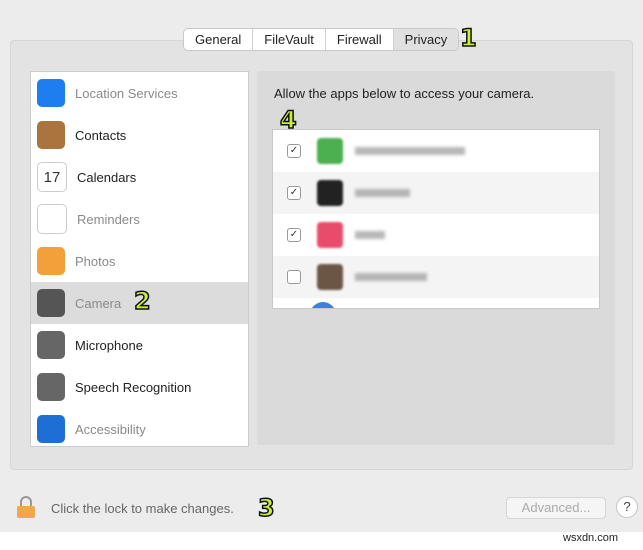 Image resolution: width=643 pixels, height=550 pixels. Describe the element at coordinates (51, 345) in the screenshot. I see `microphone-waveform-icon` at that location.